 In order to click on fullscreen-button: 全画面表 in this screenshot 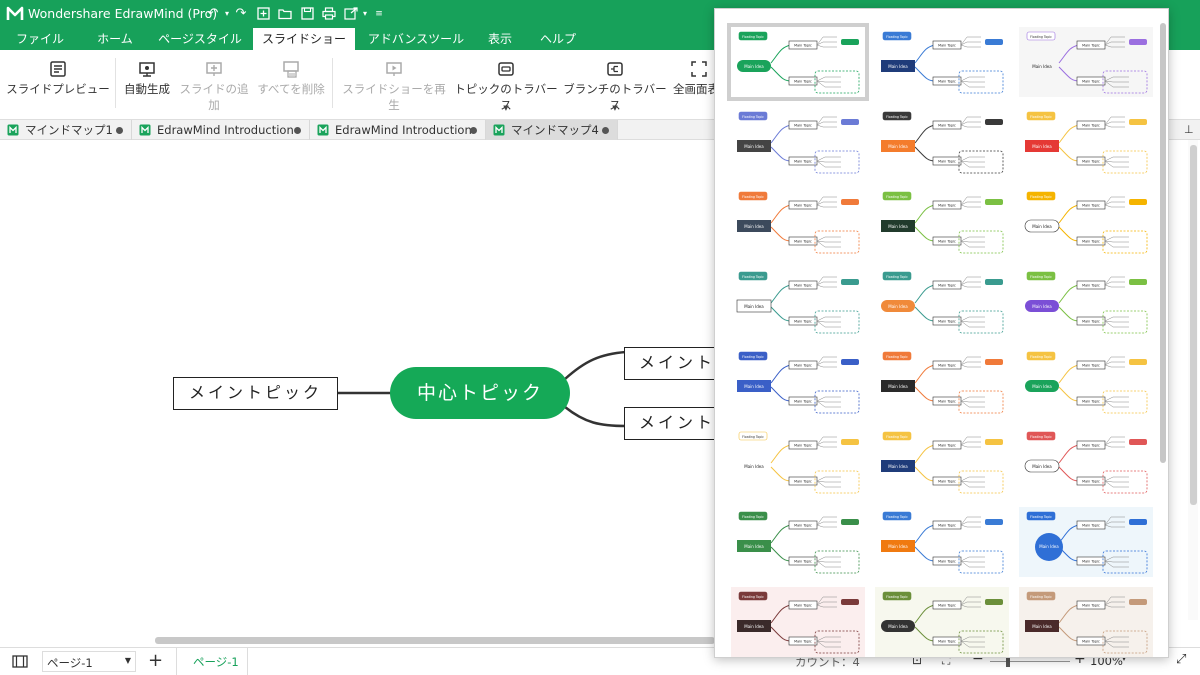, I will do `click(692, 82)`.